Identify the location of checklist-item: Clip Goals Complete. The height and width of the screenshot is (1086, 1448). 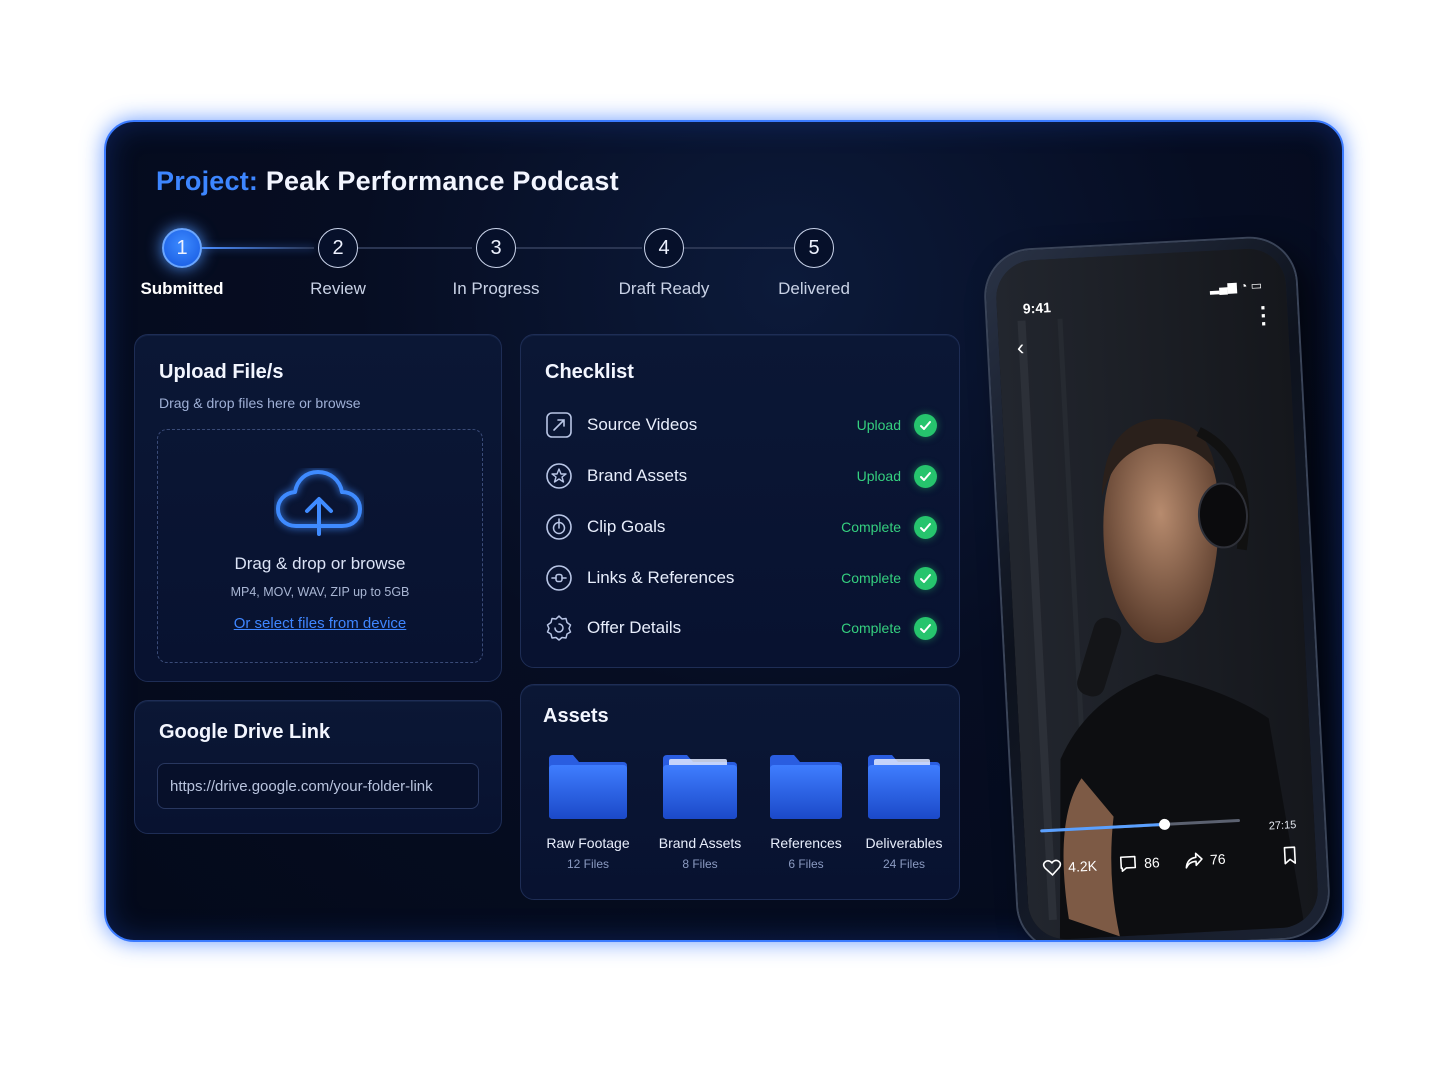
(741, 528).